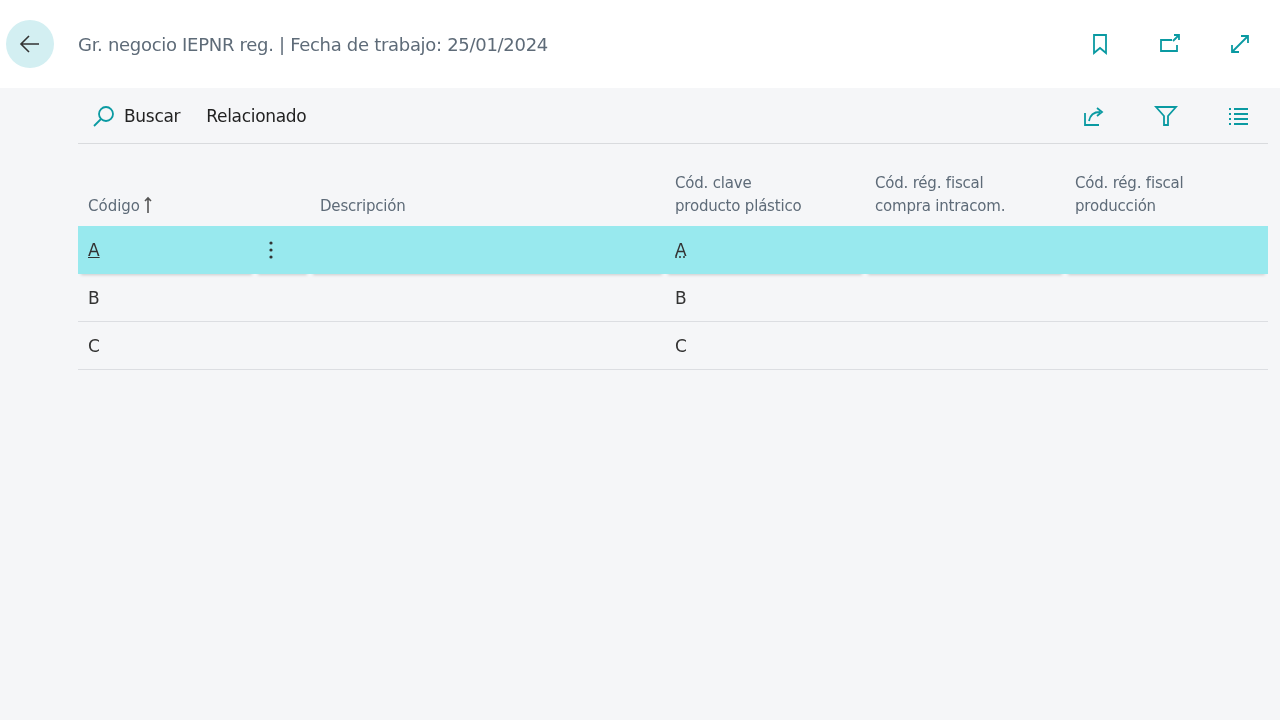 The width and height of the screenshot is (1280, 720). Describe the element at coordinates (681, 249) in the screenshot. I see `cell-value: A` at that location.